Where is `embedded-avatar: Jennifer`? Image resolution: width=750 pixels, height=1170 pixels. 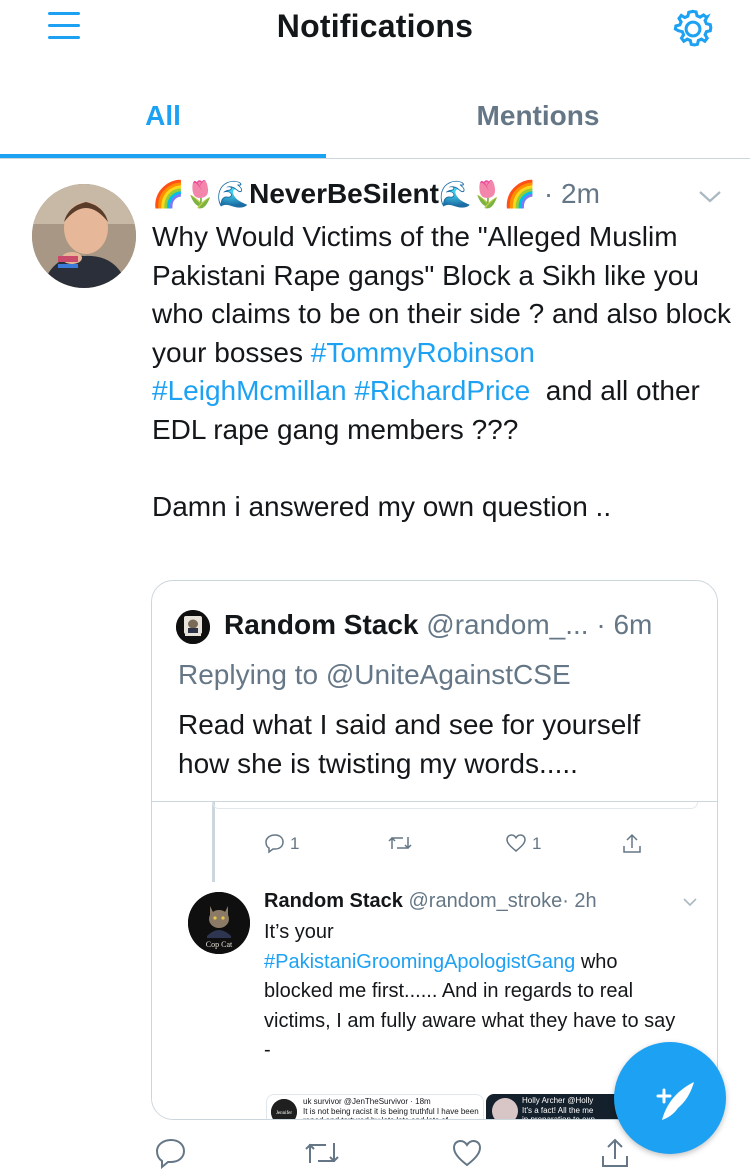 embedded-avatar: Jennifer is located at coordinates (284, 1109).